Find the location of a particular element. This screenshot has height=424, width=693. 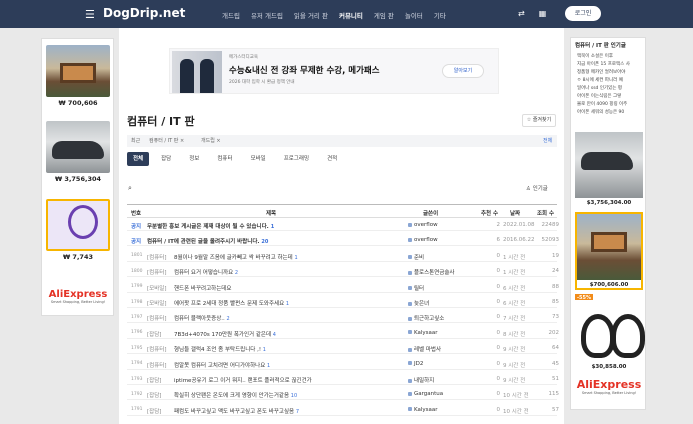

nav-item-gaedrip: 개드립 is located at coordinates (231, 15).